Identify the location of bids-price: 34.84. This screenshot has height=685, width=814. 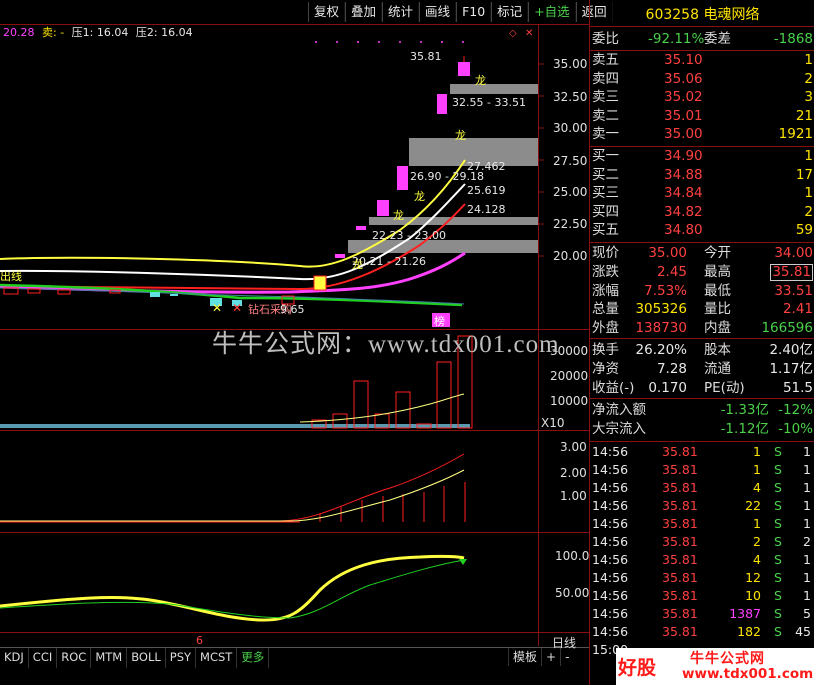
(683, 193).